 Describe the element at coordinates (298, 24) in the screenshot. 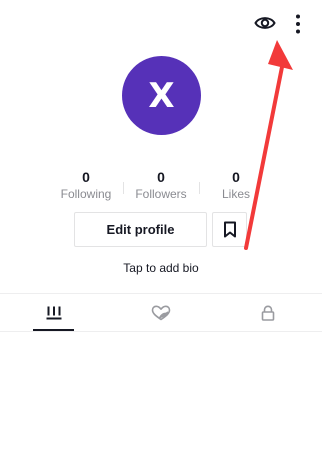

I see `more-options-icon` at that location.